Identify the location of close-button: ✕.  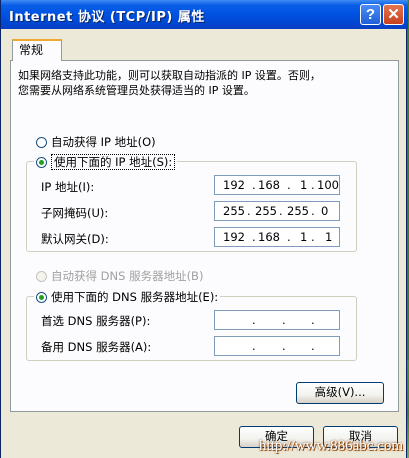
(393, 14).